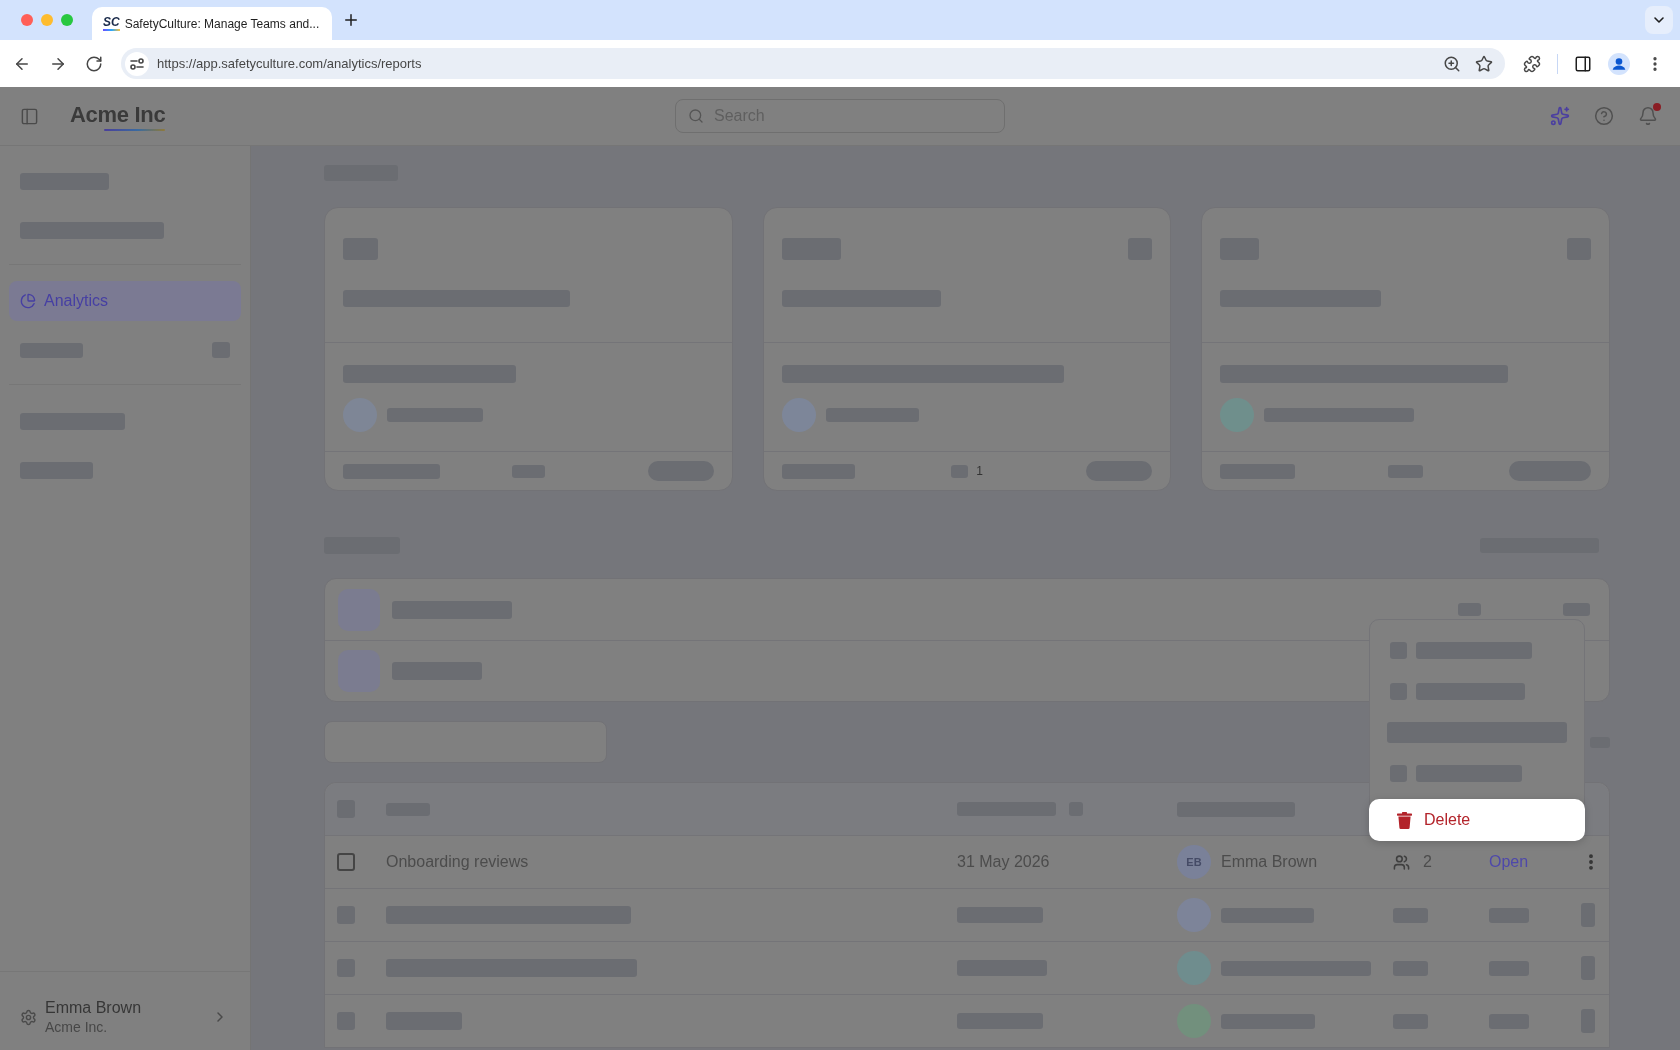  What do you see at coordinates (47, 20) in the screenshot?
I see `minimize-window-button` at bounding box center [47, 20].